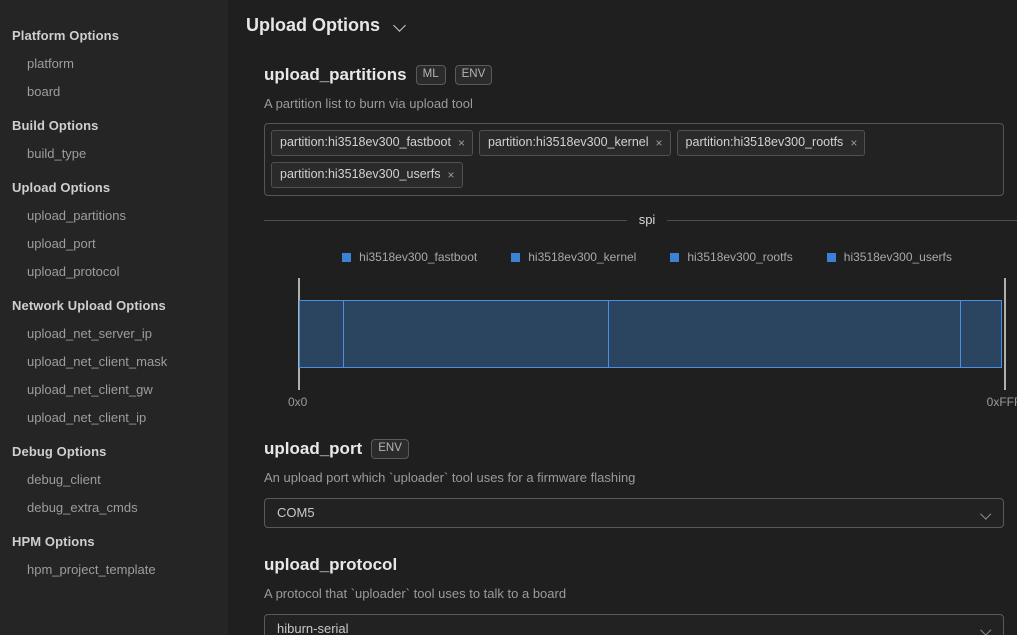 Image resolution: width=1017 pixels, height=635 pixels. What do you see at coordinates (331, 564) in the screenshot?
I see `field-label: upload_protocol` at bounding box center [331, 564].